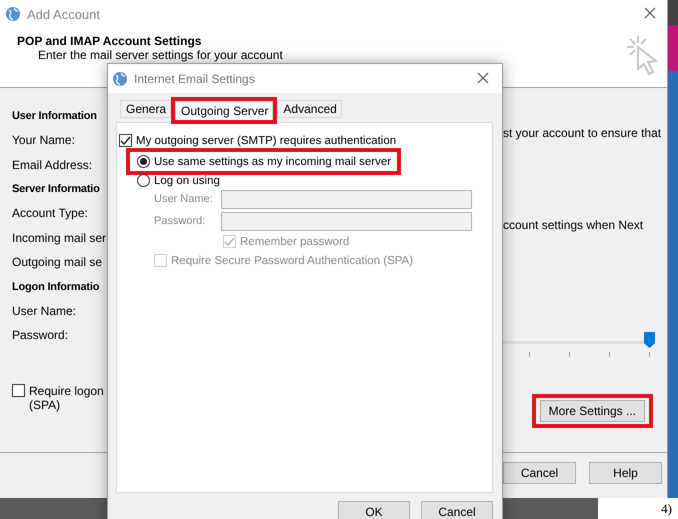 The width and height of the screenshot is (678, 519). Describe the element at coordinates (55, 116) in the screenshot. I see `section-title: User Information` at that location.